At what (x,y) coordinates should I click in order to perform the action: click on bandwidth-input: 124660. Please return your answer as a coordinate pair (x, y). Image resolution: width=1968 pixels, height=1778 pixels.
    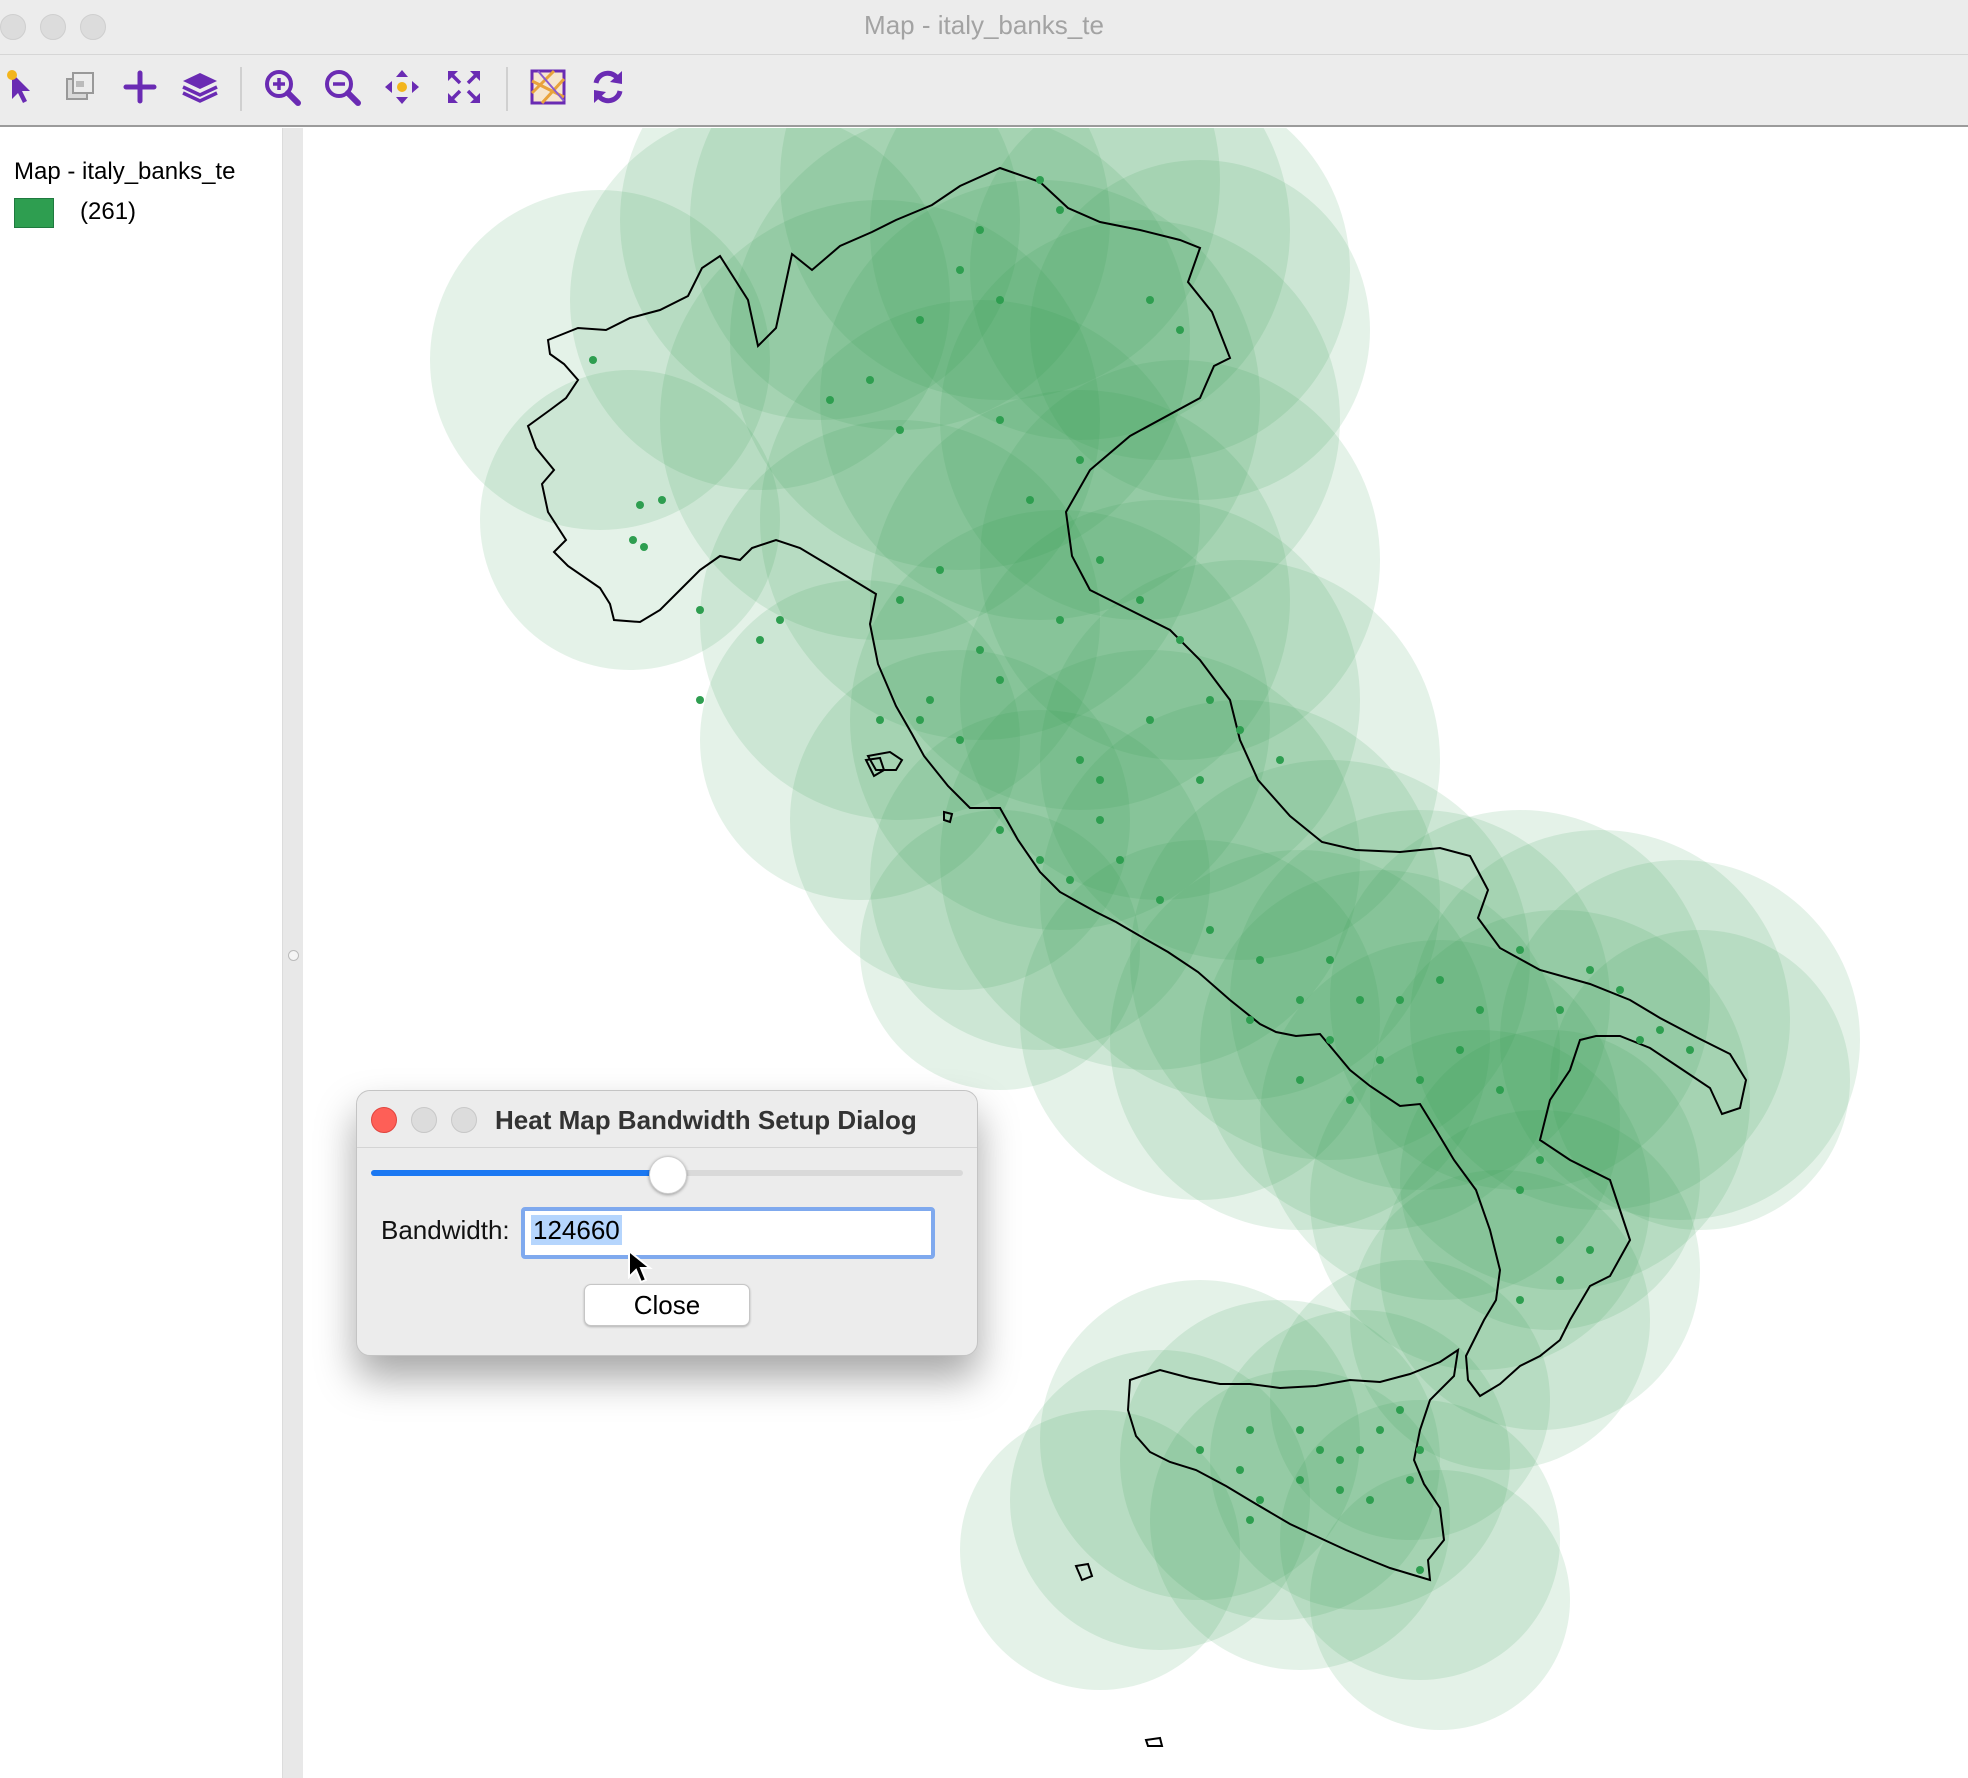
    Looking at the image, I should click on (728, 1233).